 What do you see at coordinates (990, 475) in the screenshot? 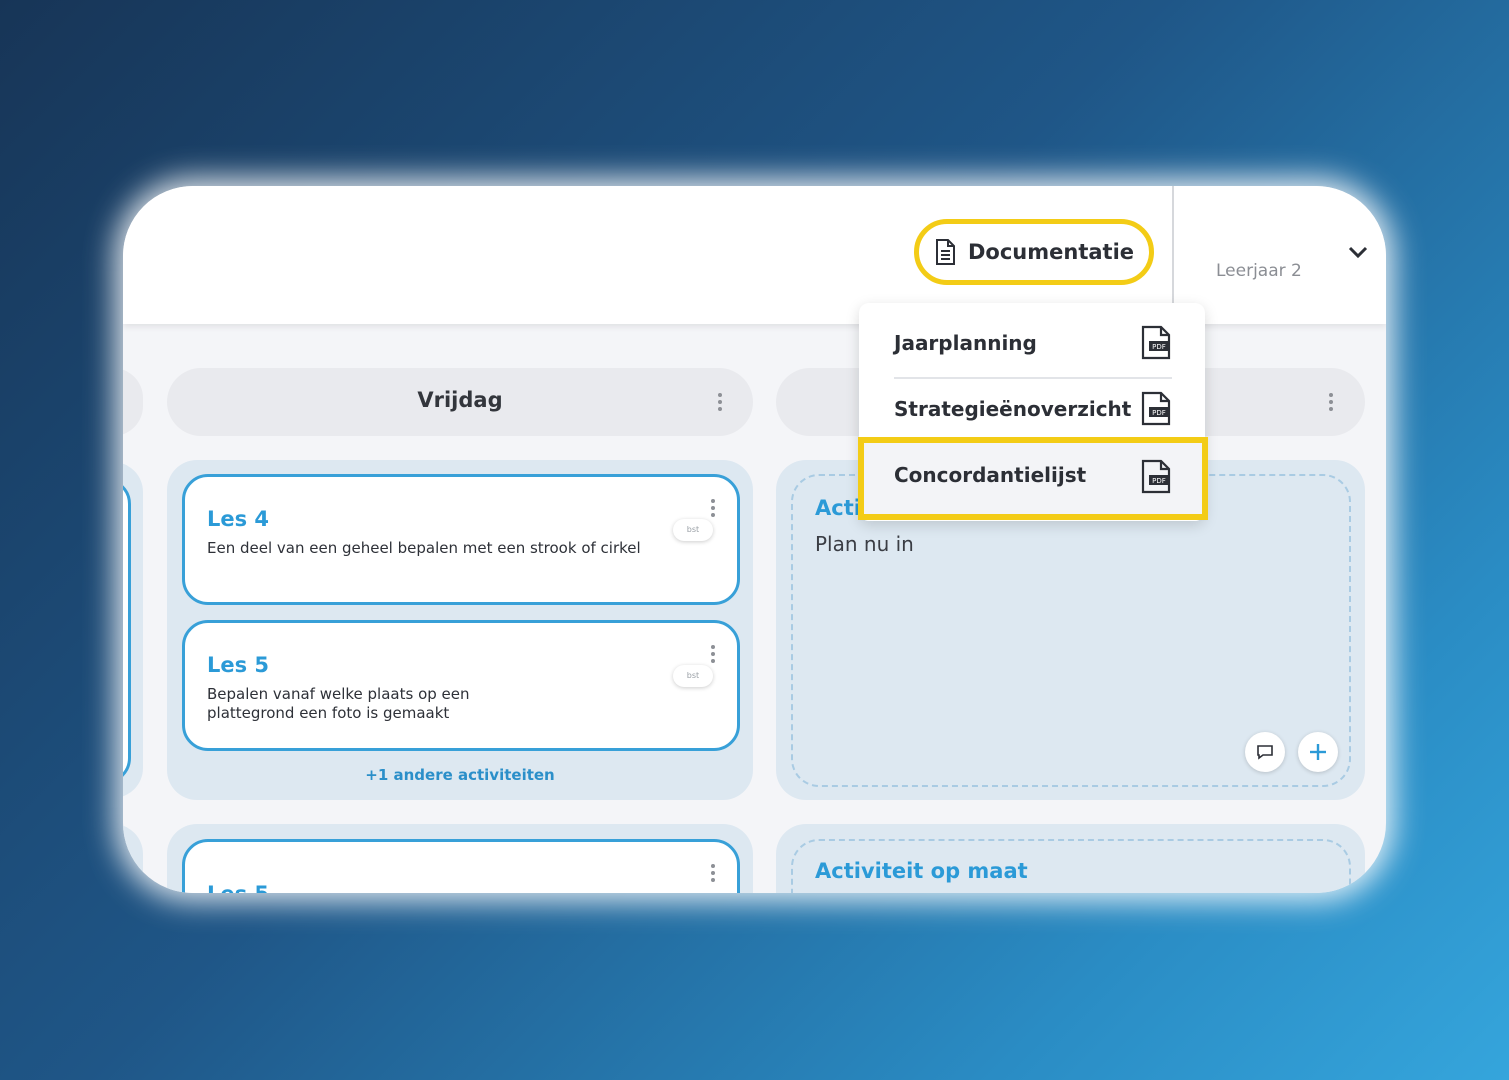
I see `dropdown-item-label: Concordantielijst` at bounding box center [990, 475].